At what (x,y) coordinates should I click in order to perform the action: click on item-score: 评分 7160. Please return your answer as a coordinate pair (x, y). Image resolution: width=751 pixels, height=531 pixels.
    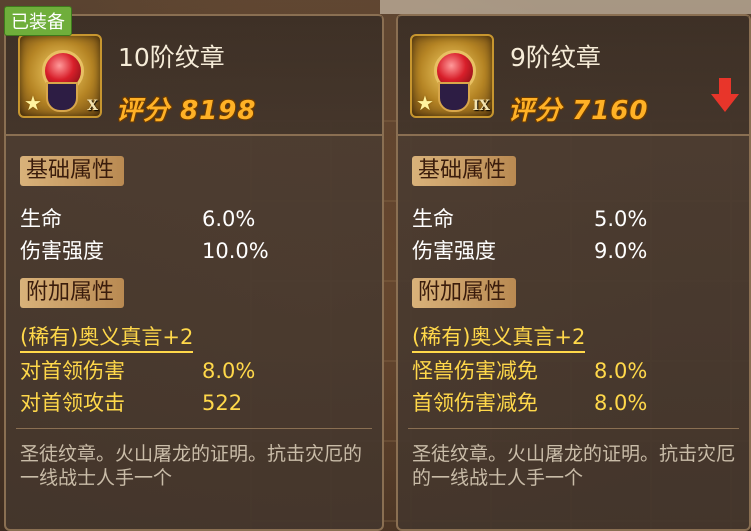
    Looking at the image, I should click on (578, 108).